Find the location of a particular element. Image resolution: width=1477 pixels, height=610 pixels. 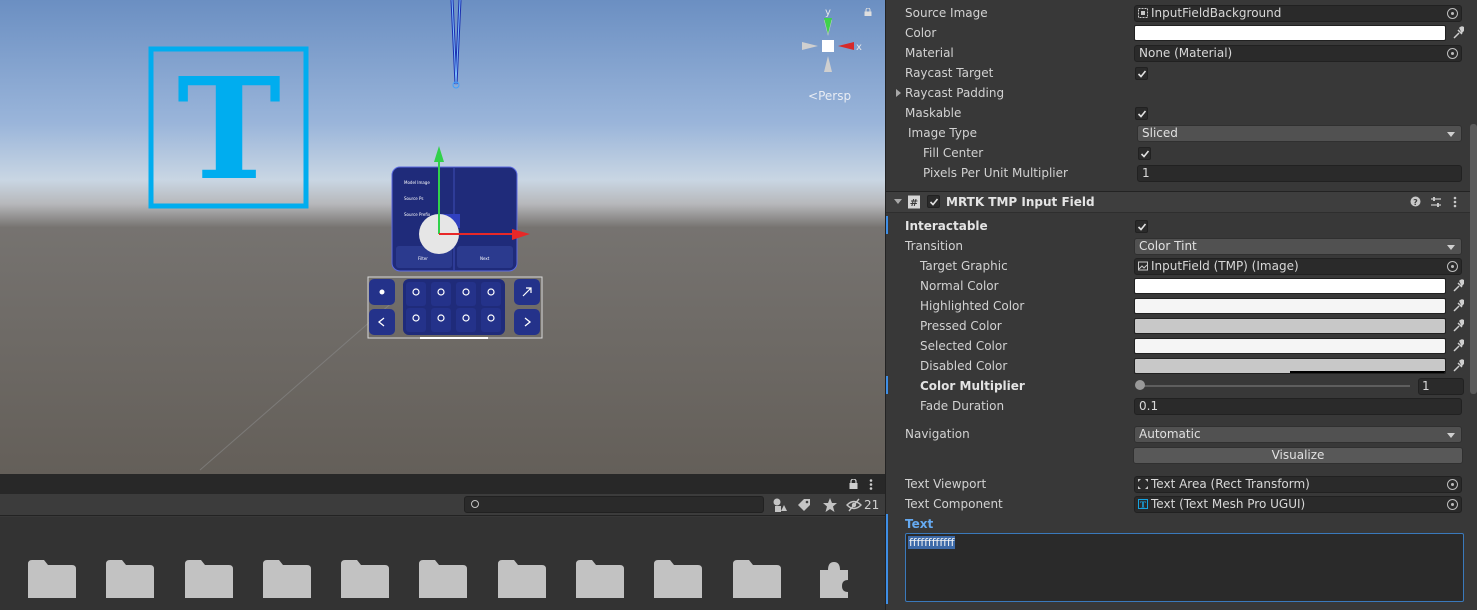

fade-duration-label: Fade Duration is located at coordinates (962, 406).